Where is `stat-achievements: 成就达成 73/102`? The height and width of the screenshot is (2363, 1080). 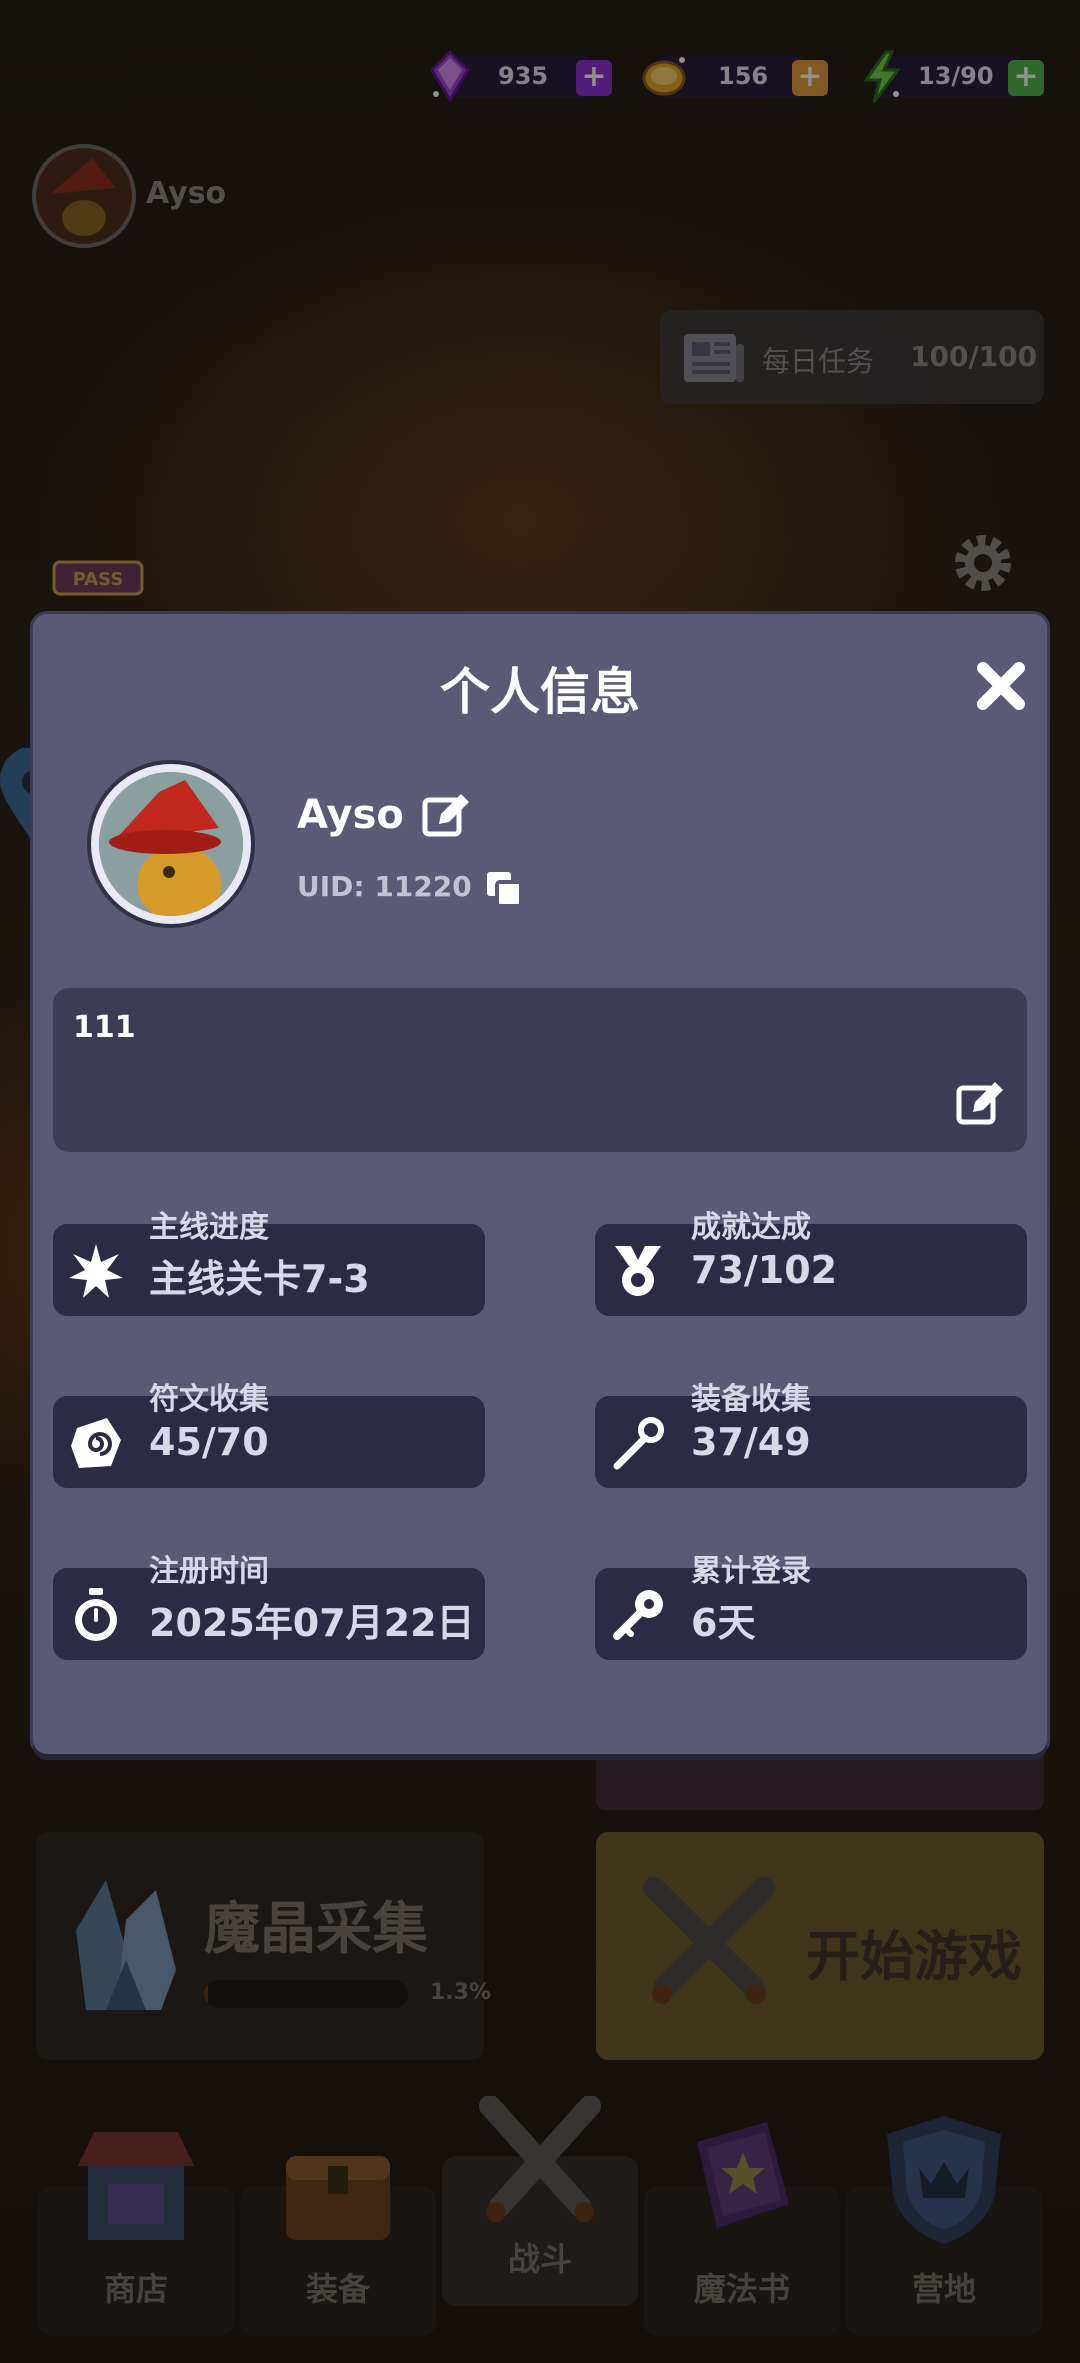
stat-achievements: 成就达成 73/102 is located at coordinates (811, 1263).